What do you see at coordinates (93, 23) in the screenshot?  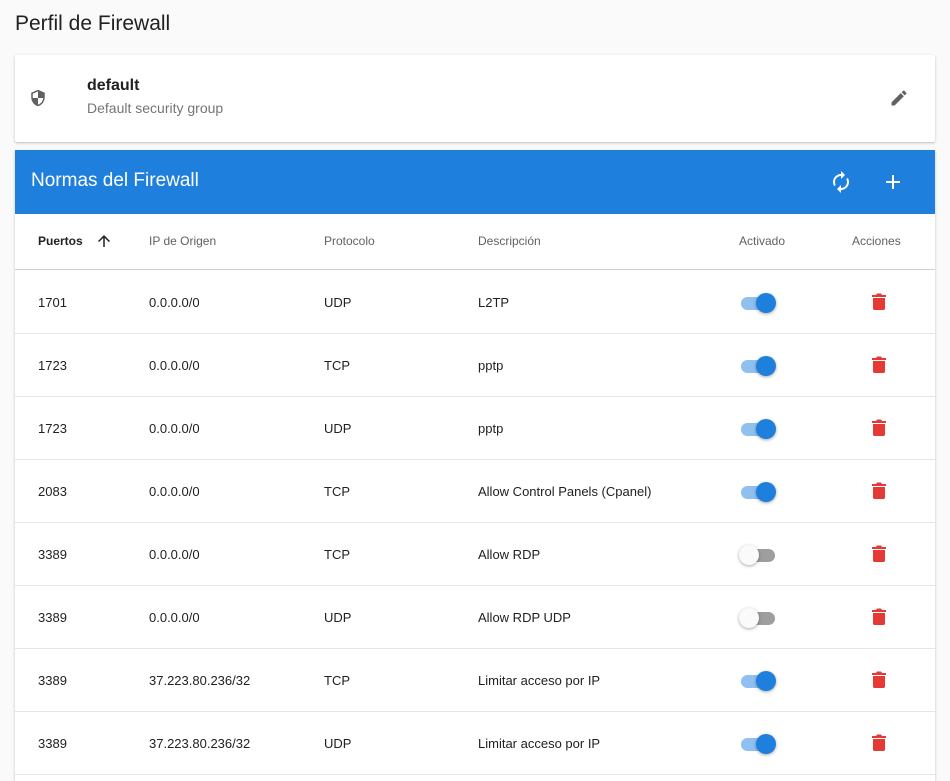 I see `page-title: Perfil de Firewall` at bounding box center [93, 23].